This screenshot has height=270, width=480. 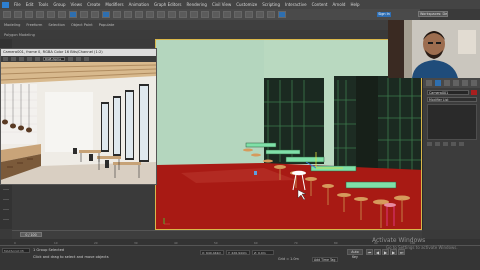 What do you see at coordinates (19, 35) in the screenshot?
I see `ribbon-polygon-modeling: Polygon Modeling` at bounding box center [19, 35].